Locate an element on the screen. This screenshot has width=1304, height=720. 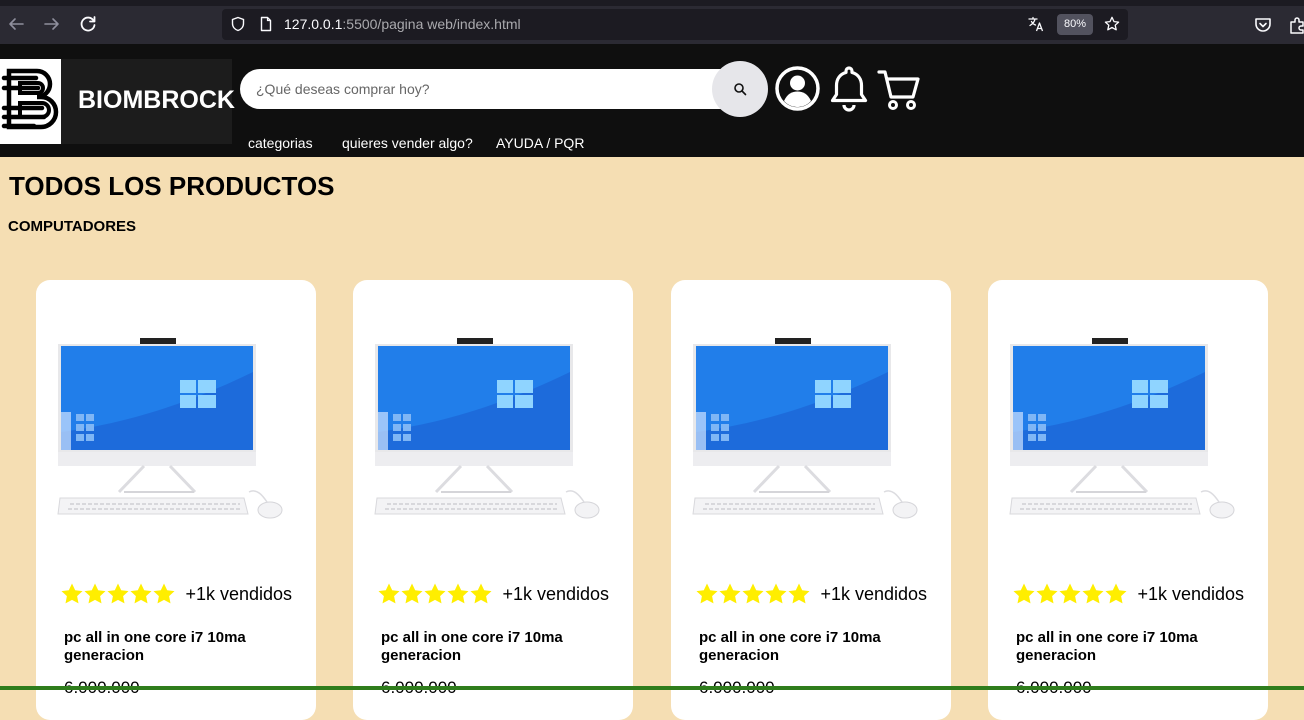
translate-icon is located at coordinates (1036, 24).